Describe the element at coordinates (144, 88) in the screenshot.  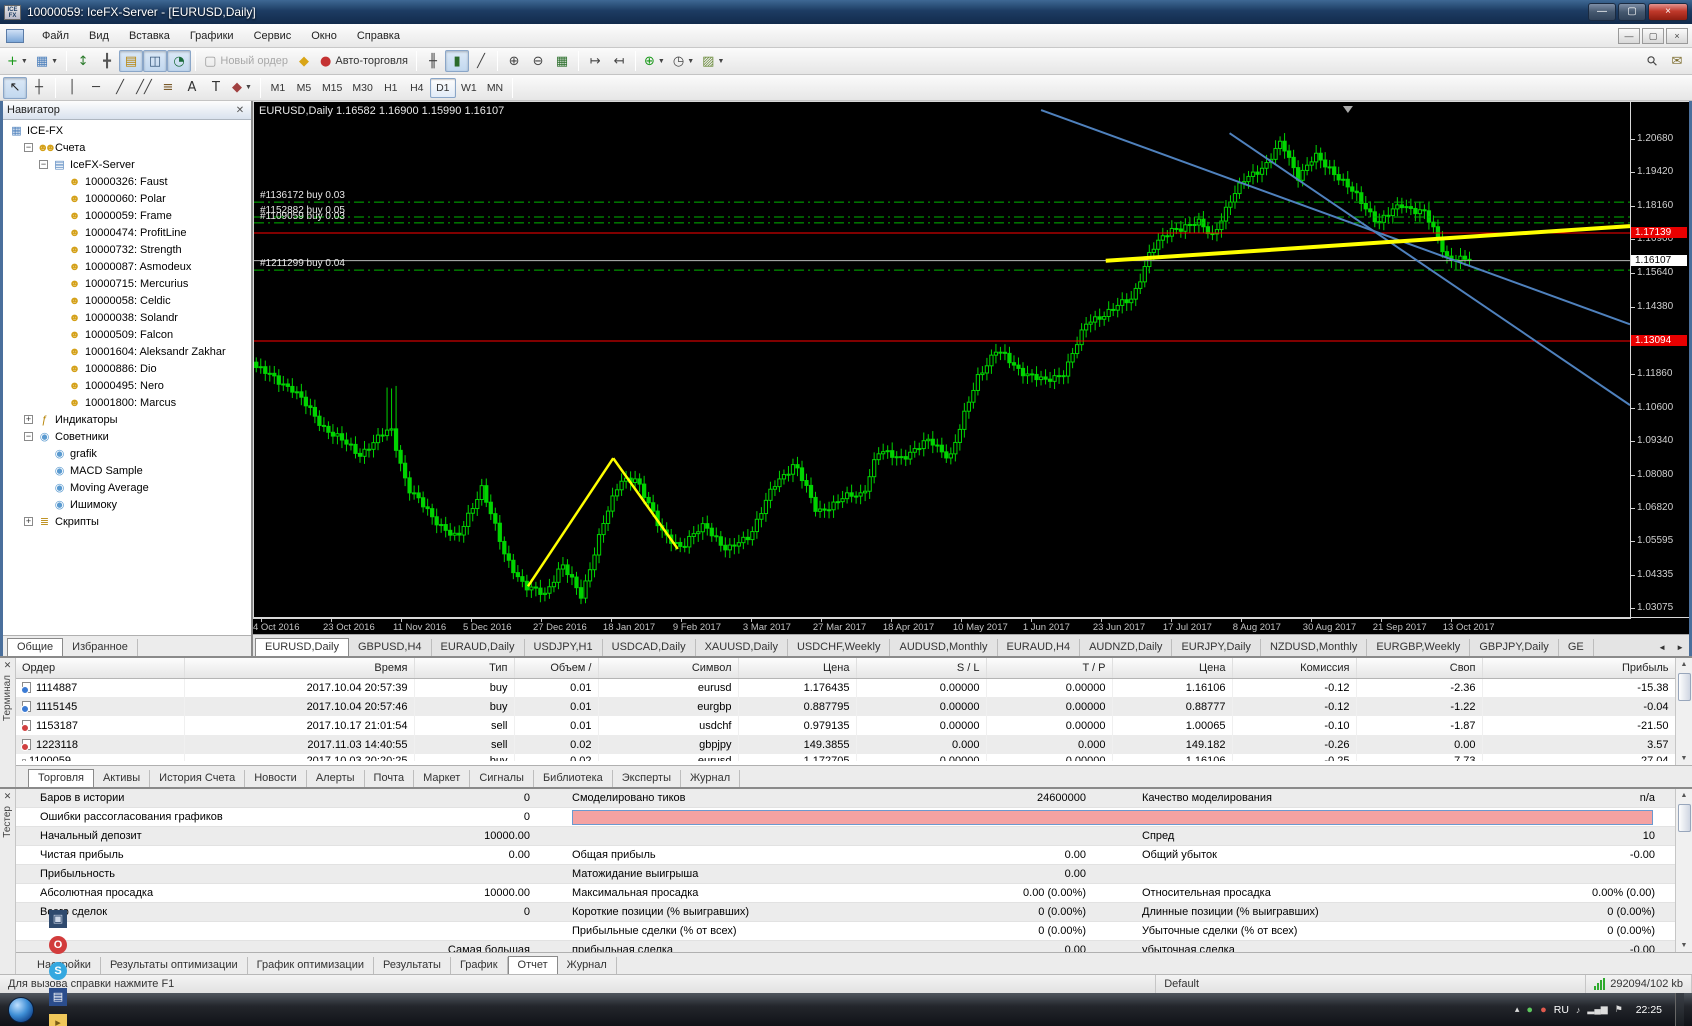
I see `equidistant-channel-button: ╱╱` at that location.